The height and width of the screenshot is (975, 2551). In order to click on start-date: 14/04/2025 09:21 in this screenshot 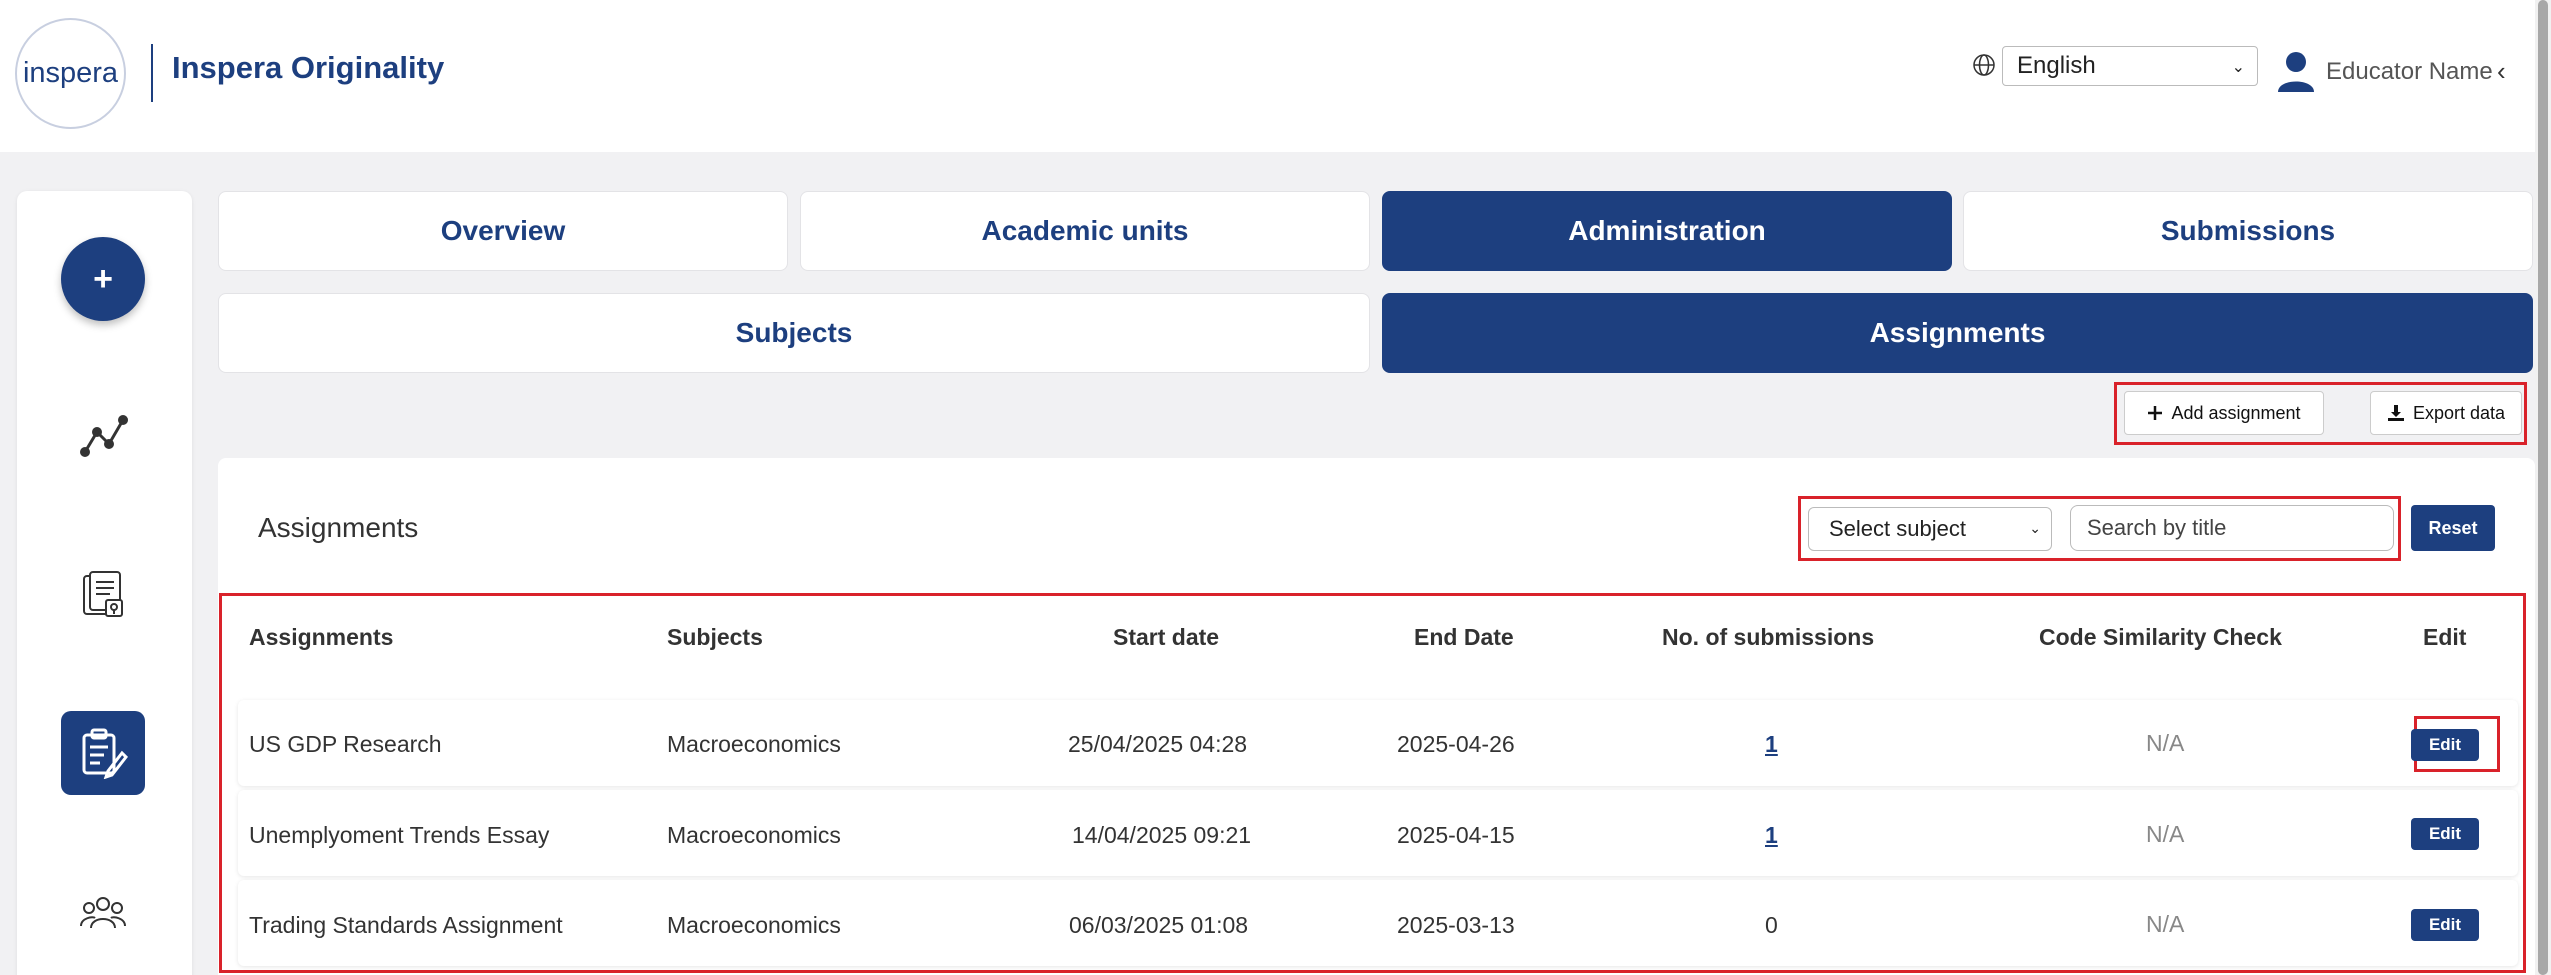, I will do `click(1162, 835)`.